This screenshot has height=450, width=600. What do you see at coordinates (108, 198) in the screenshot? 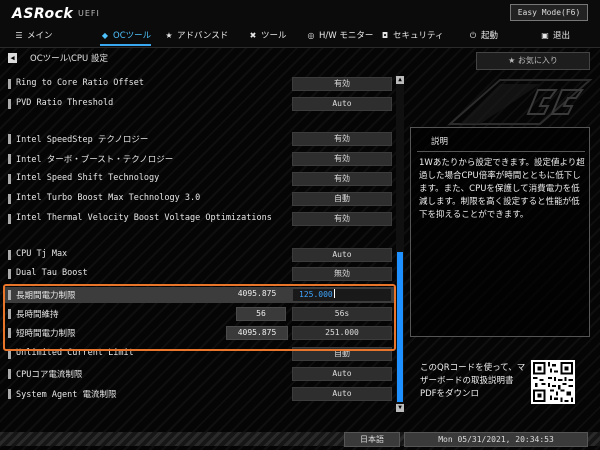
I see `setting-label: Intel Turbo Boost Max Technology 3.0` at bounding box center [108, 198].